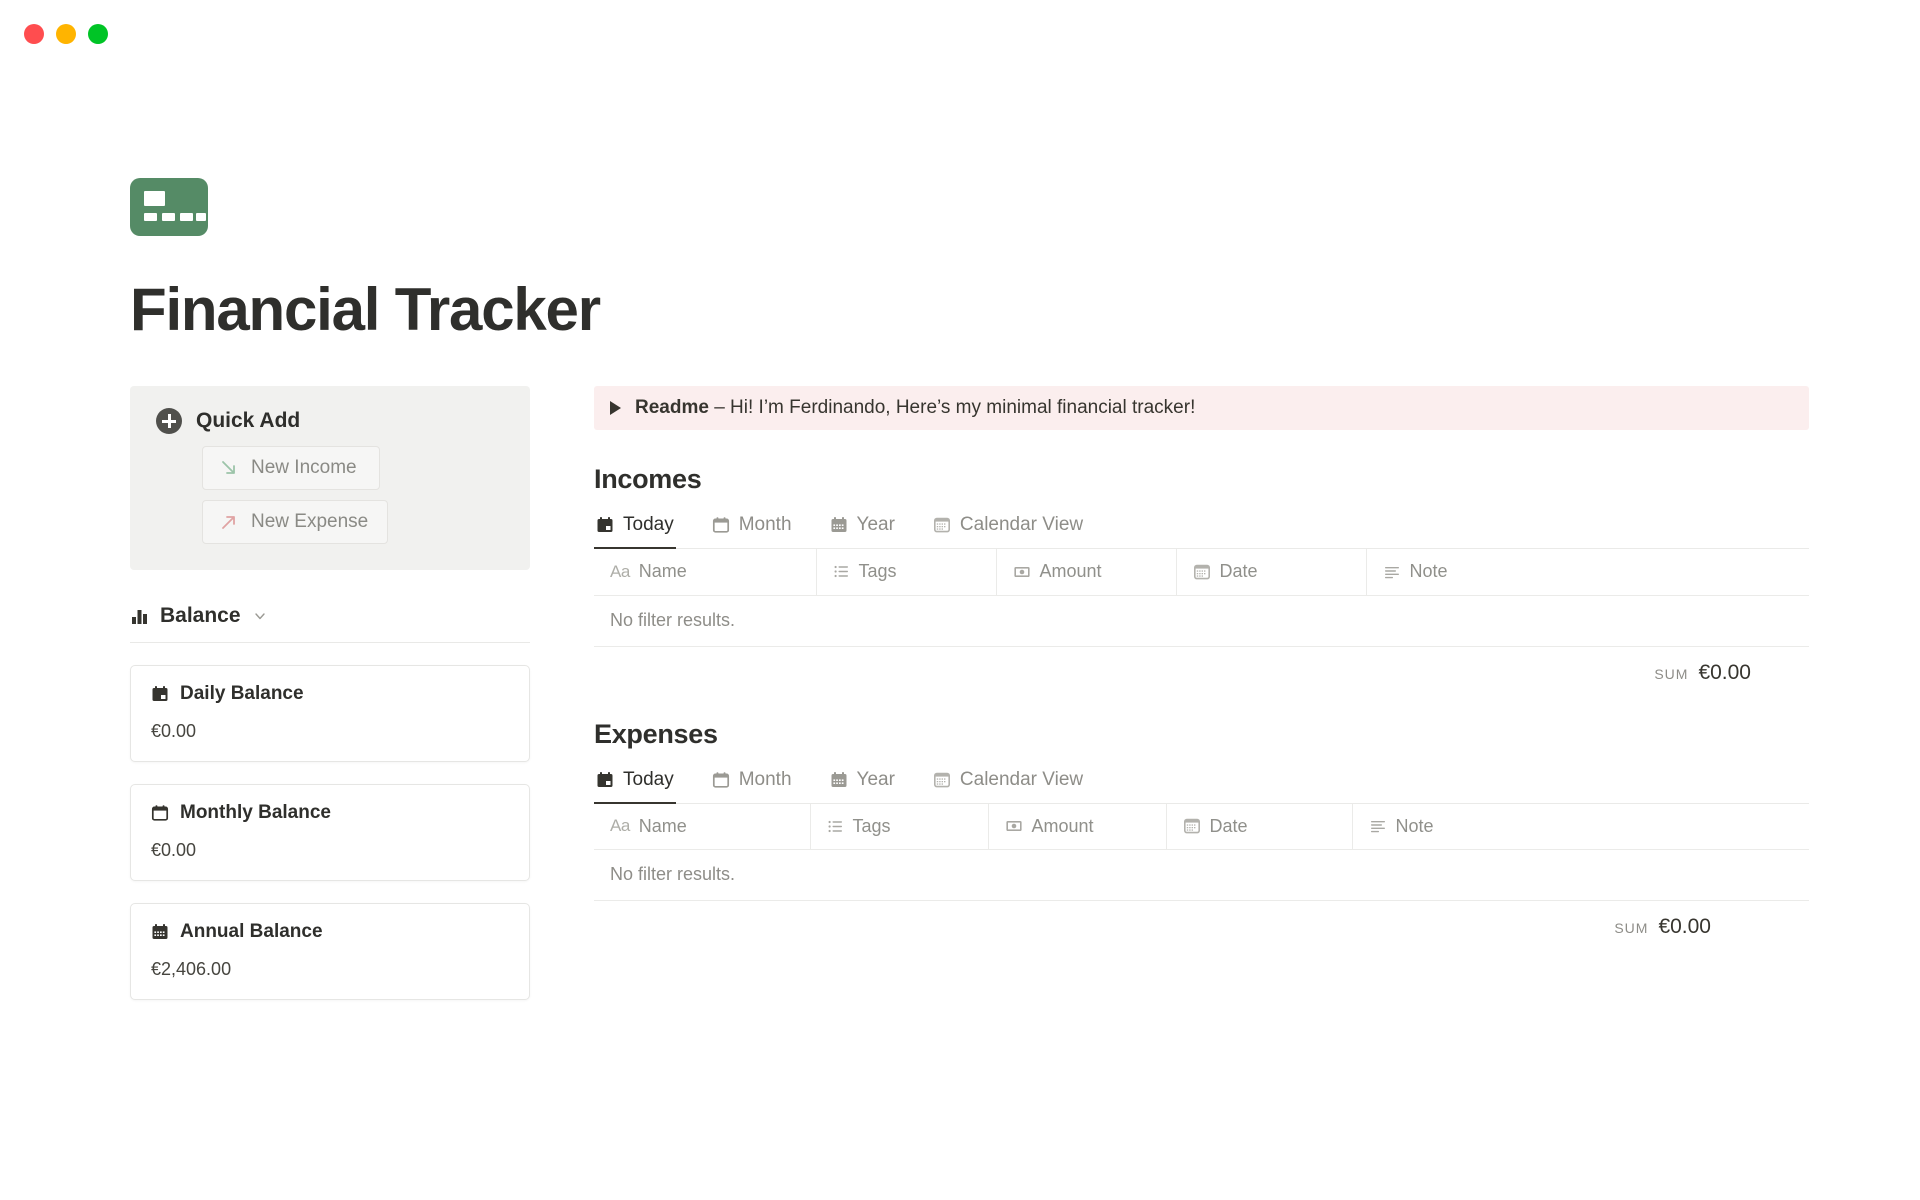  What do you see at coordinates (1724, 672) in the screenshot?
I see `incomes-sum-value: €0.00` at bounding box center [1724, 672].